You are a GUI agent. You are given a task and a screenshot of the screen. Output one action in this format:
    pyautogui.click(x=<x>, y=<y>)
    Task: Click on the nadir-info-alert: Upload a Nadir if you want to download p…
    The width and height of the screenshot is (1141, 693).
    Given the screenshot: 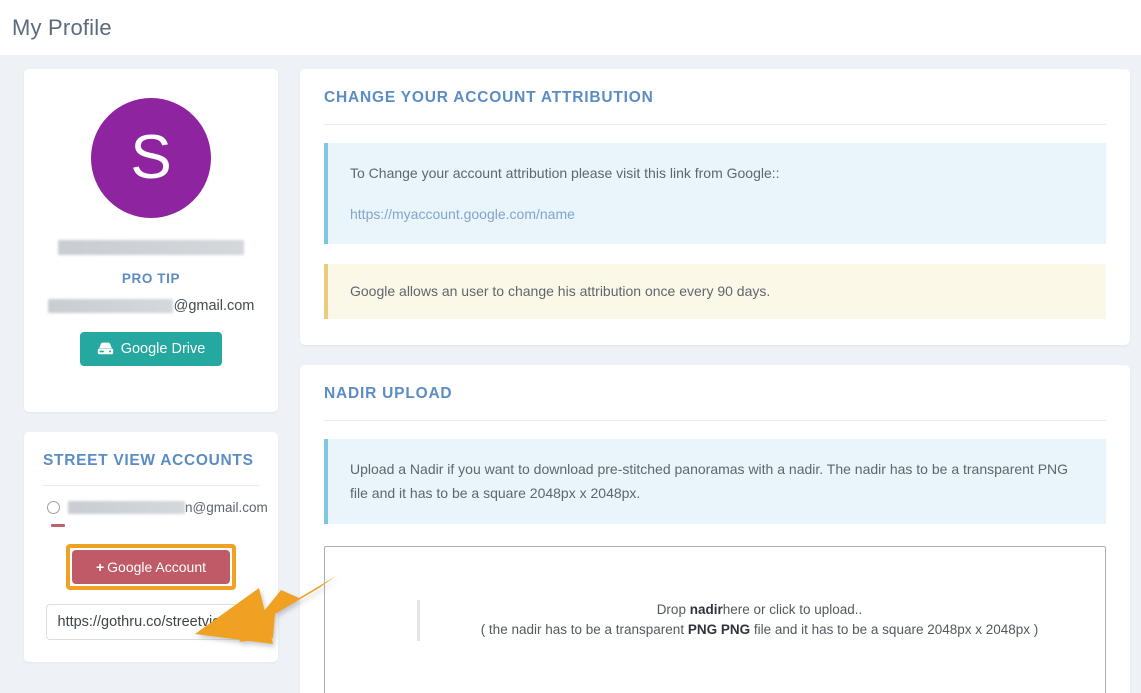 What is the action you would take?
    pyautogui.click(x=715, y=481)
    